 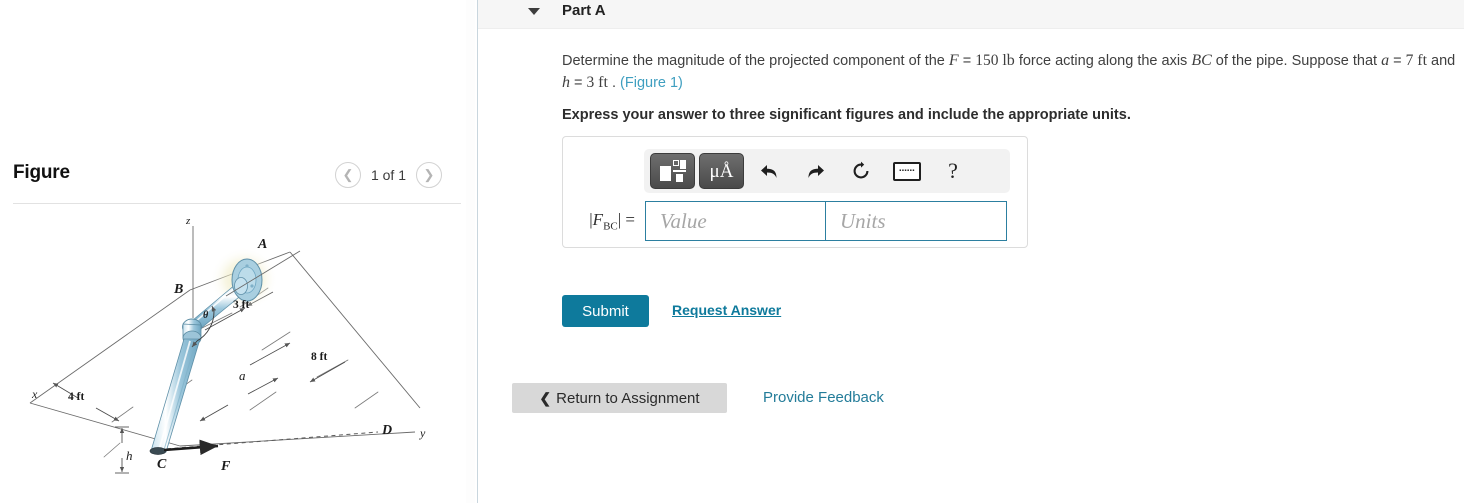 I want to click on redo-arrow-icon, so click(x=815, y=171).